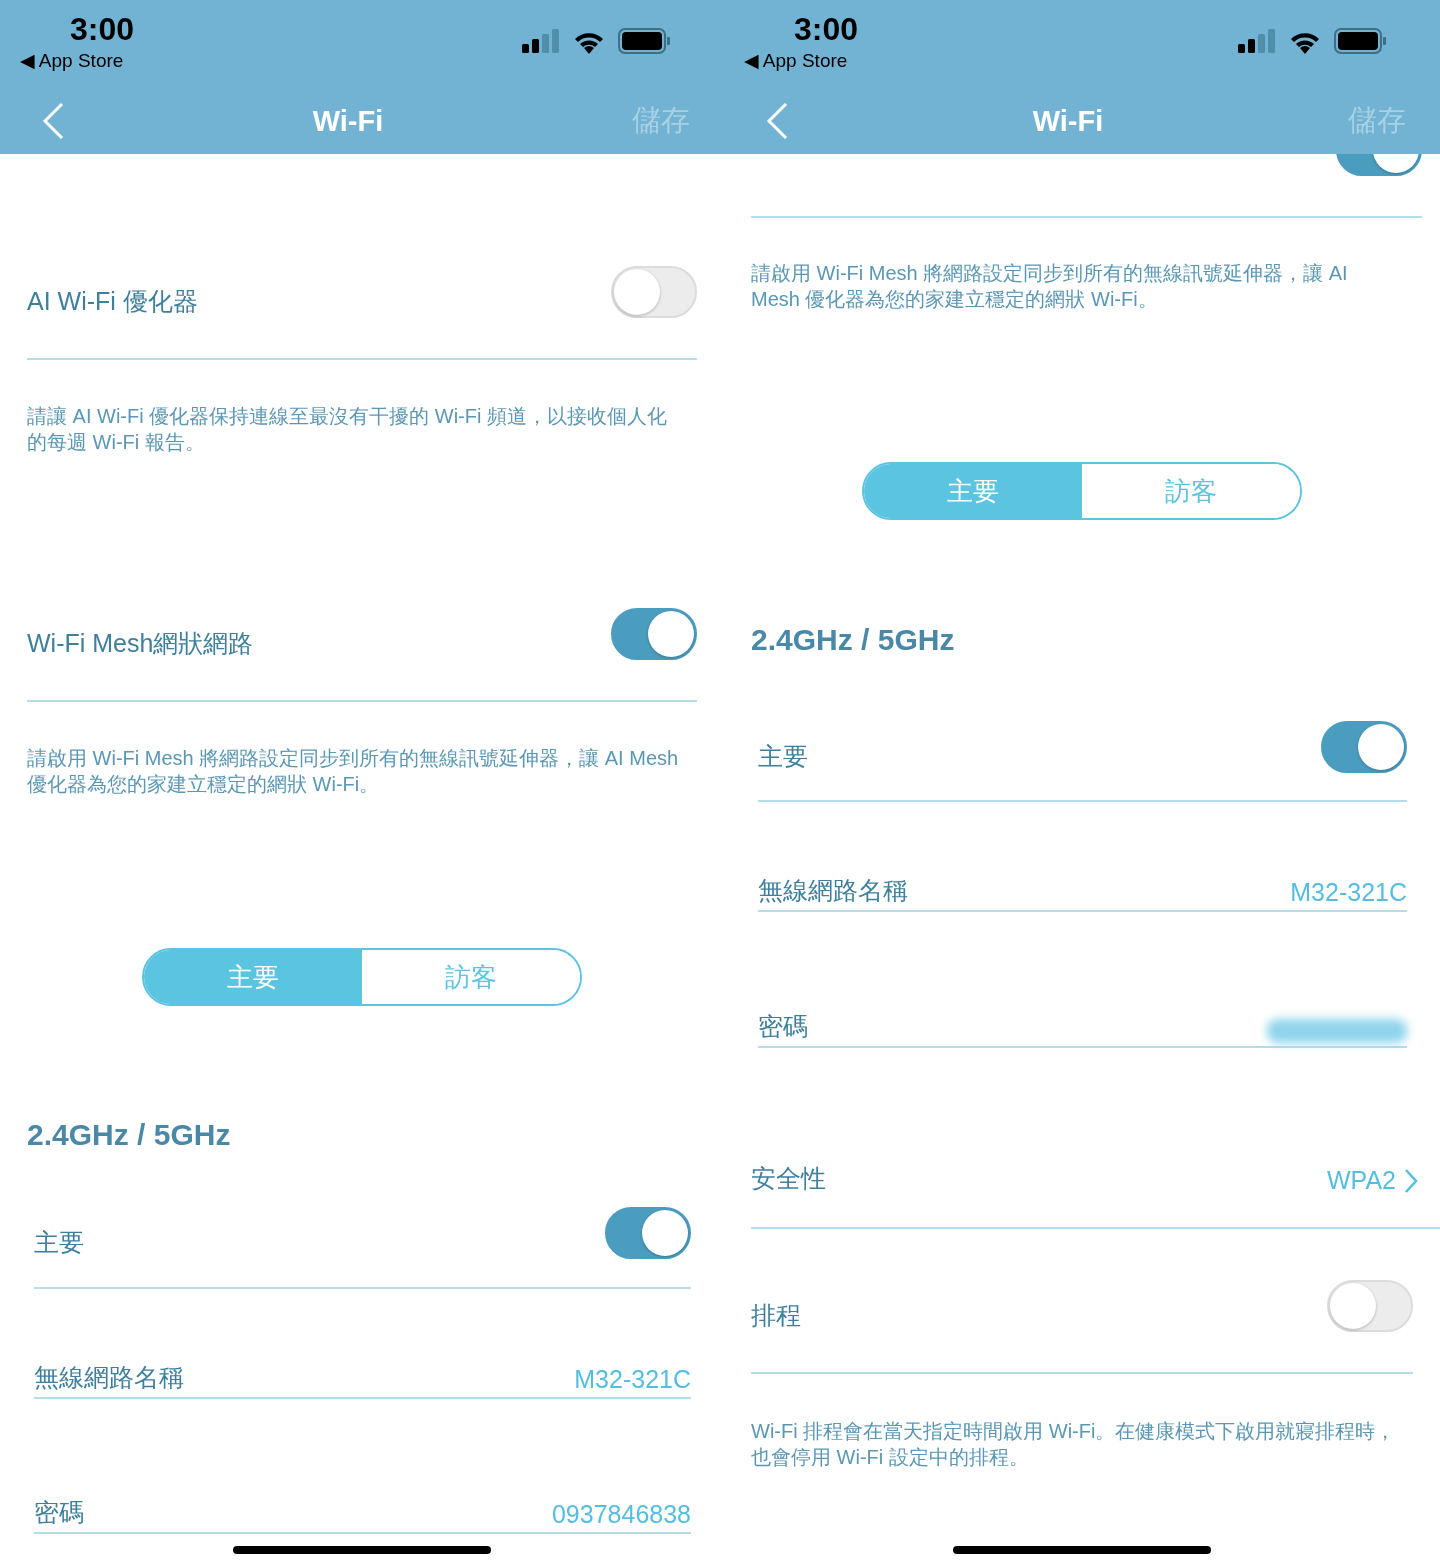 This screenshot has height=1568, width=1440. What do you see at coordinates (621, 1514) in the screenshot?
I see `setting-value: 0937846838` at bounding box center [621, 1514].